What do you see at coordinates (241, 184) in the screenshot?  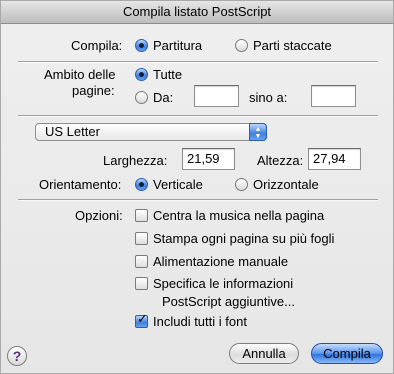 I see `radio-landscape` at bounding box center [241, 184].